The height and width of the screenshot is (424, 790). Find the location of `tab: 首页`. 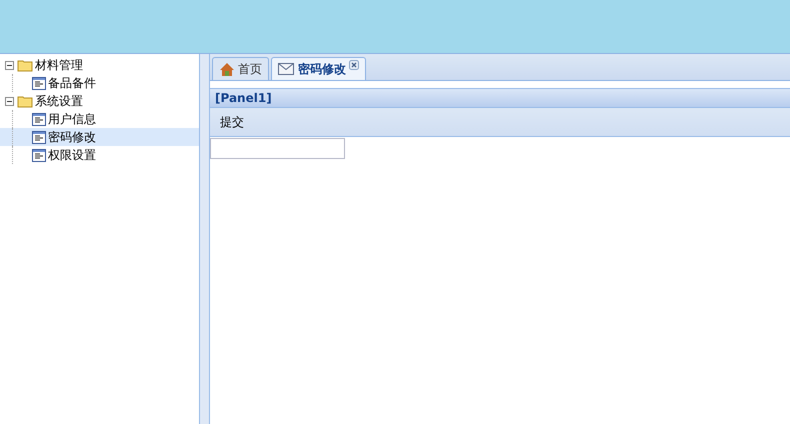

tab: 首页 is located at coordinates (240, 68).